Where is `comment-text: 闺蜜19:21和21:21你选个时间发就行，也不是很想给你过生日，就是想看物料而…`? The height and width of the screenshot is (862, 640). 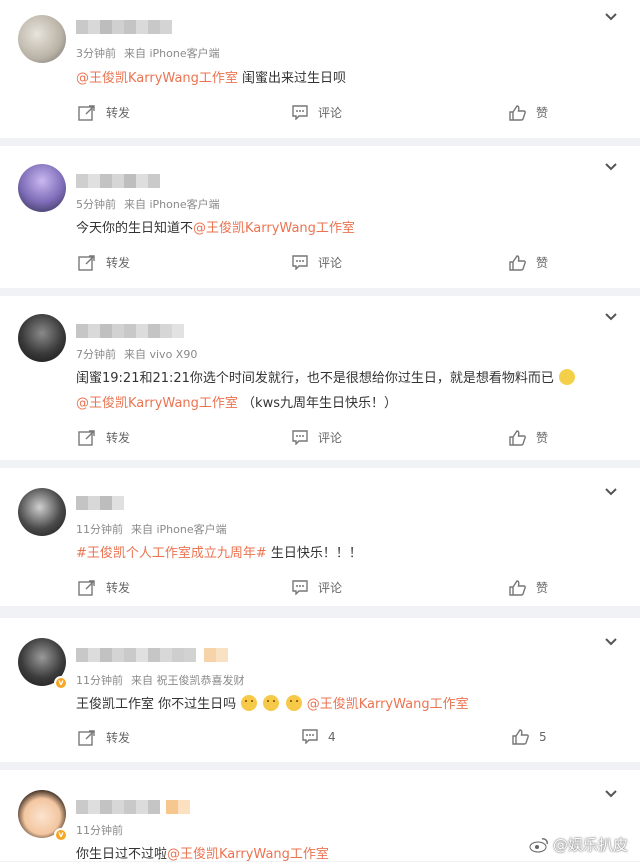 comment-text: 闺蜜19:21和21:21你选个时间发就行，也不是很想给你过生日，就是想看物料而… is located at coordinates (348, 376).